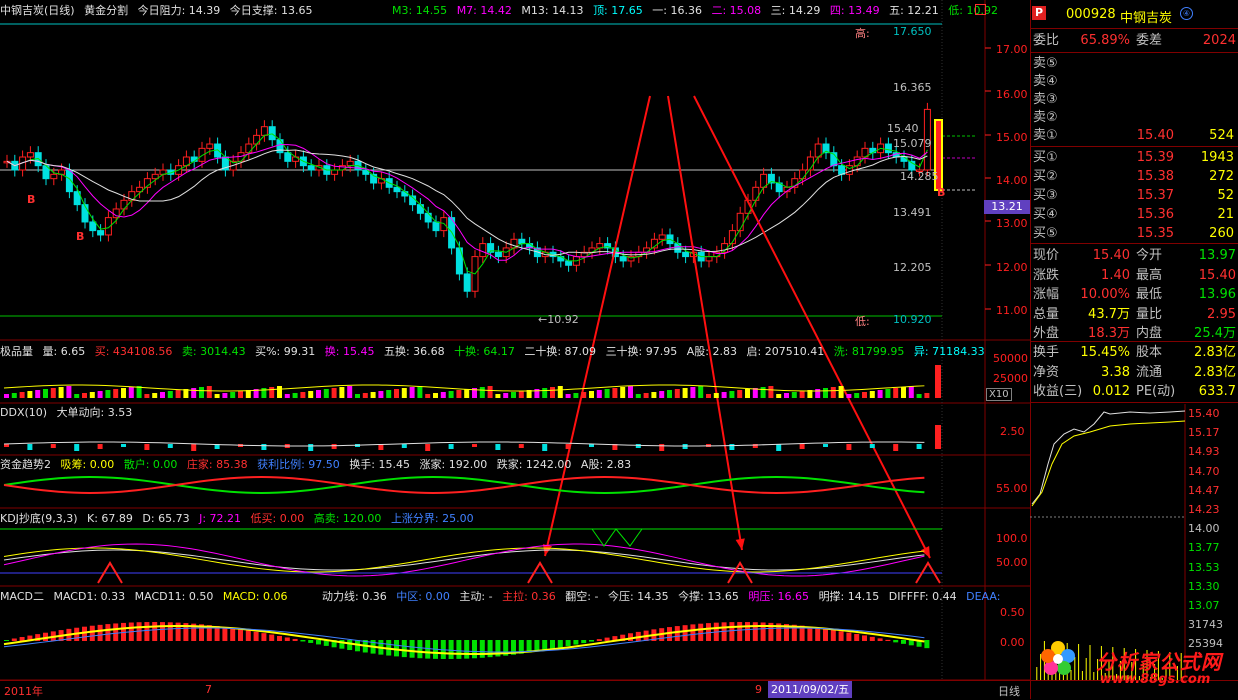  Describe the element at coordinates (515, 690) in the screenshot. I see `time-axis: 2011年 7 9 2011/09/02/五` at that location.